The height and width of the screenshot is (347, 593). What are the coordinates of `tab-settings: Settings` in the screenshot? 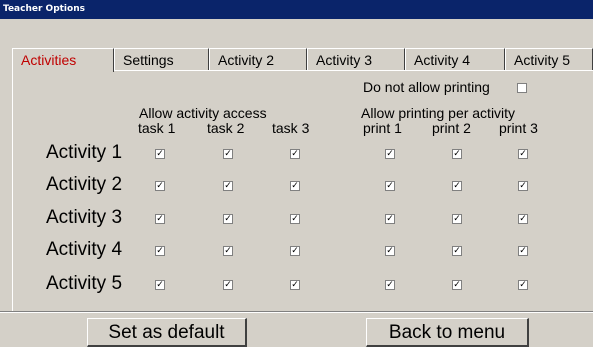 It's located at (161, 59).